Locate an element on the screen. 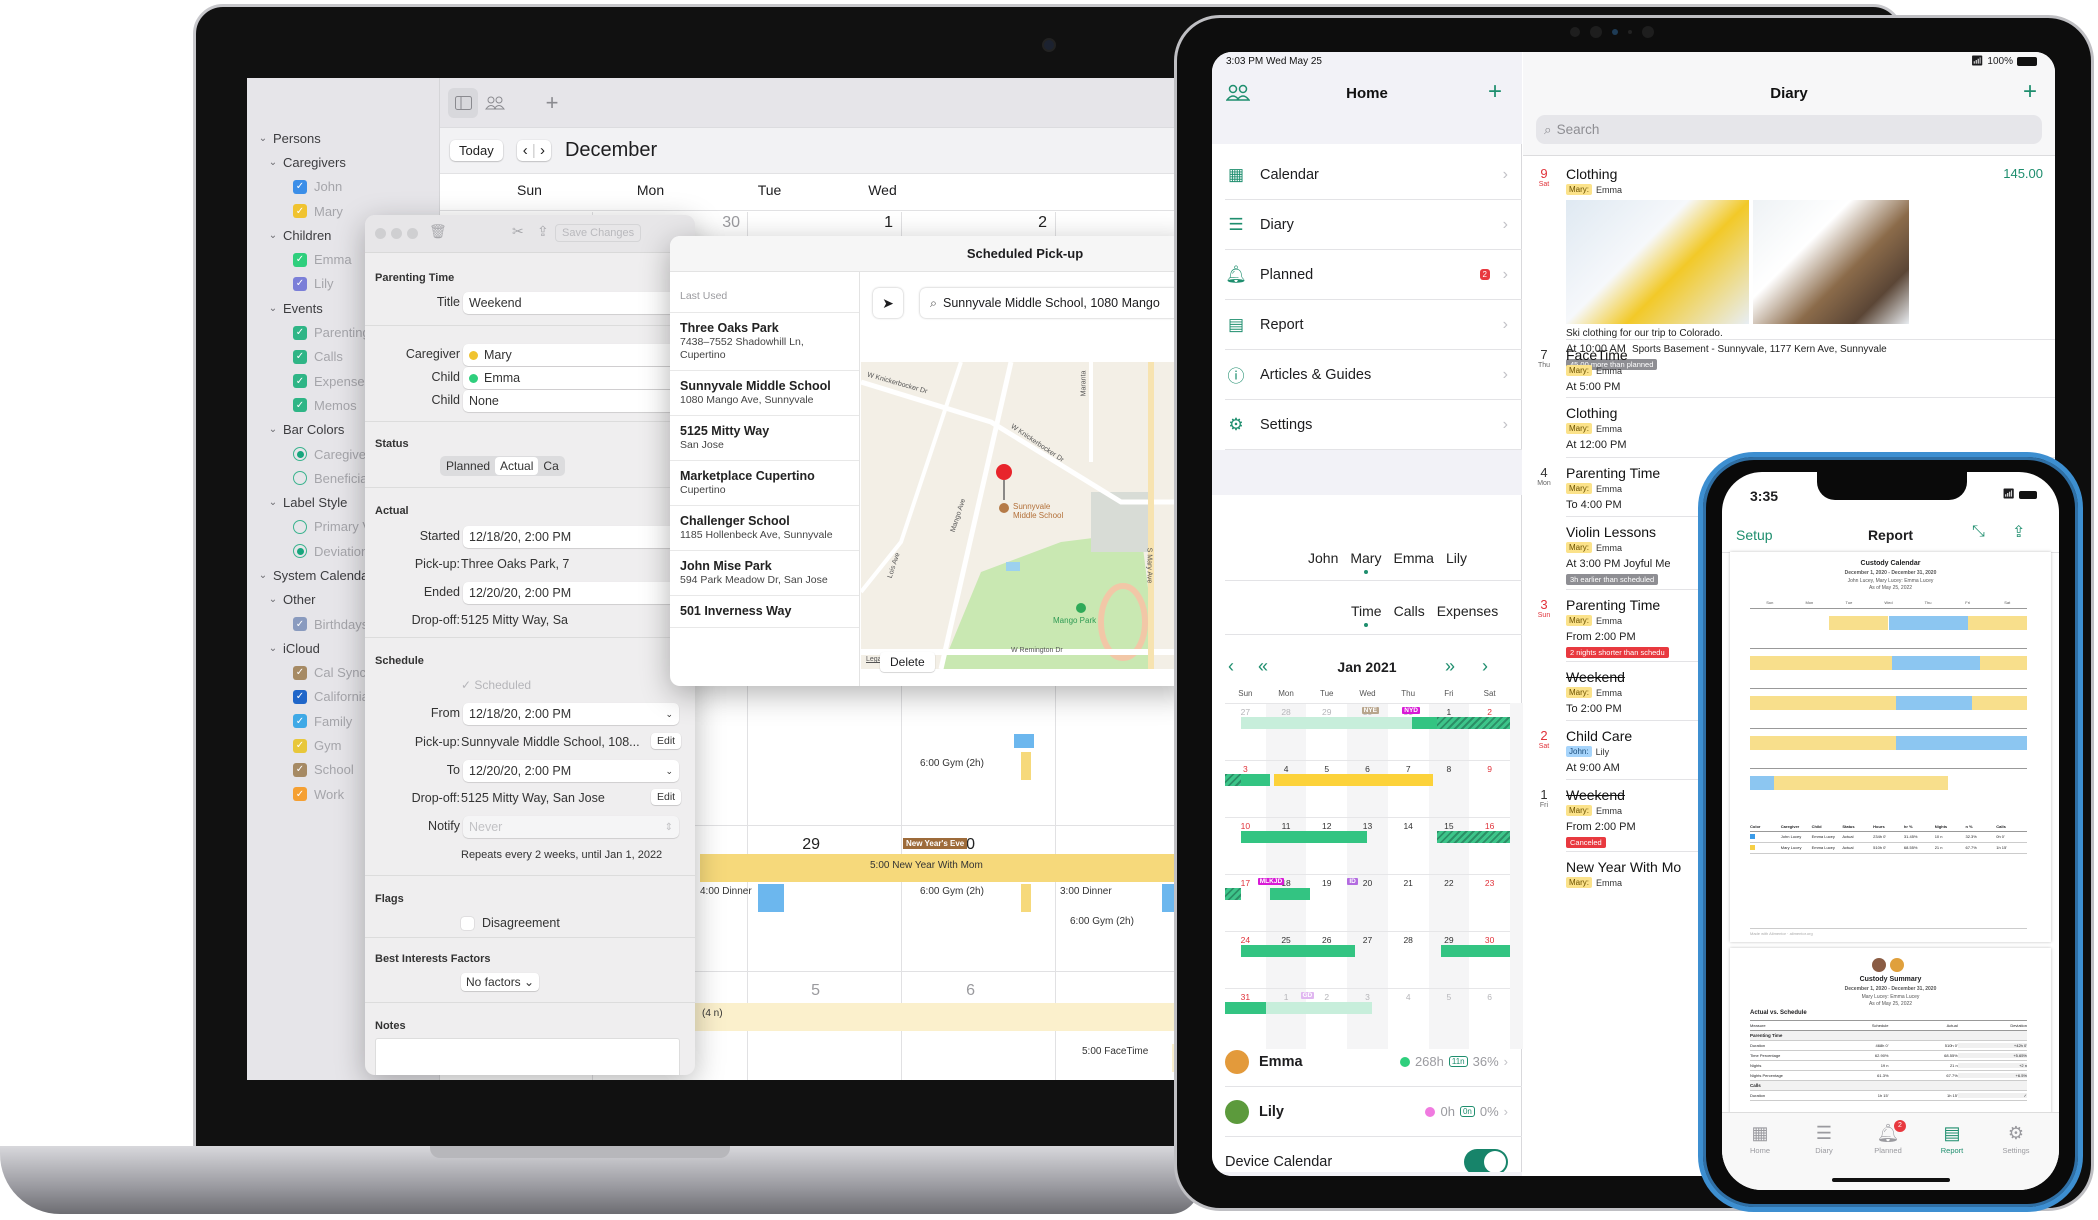 The image size is (2098, 1220). calendar-day: 23 is located at coordinates (1489, 883).